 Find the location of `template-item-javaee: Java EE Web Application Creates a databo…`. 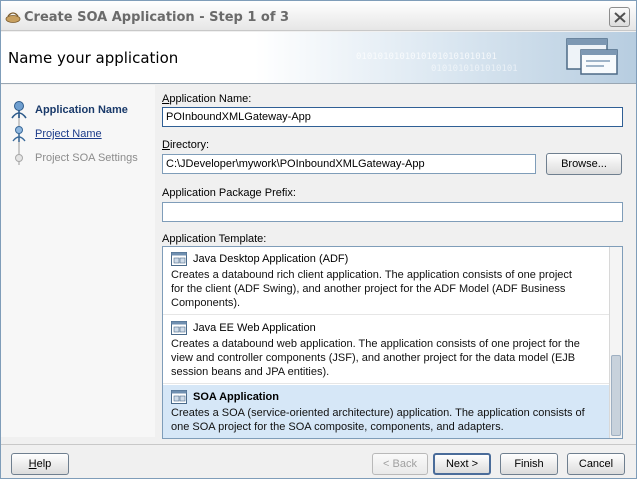

template-item-javaee: Java EE Web Application Creates a databo… is located at coordinates (386, 350).